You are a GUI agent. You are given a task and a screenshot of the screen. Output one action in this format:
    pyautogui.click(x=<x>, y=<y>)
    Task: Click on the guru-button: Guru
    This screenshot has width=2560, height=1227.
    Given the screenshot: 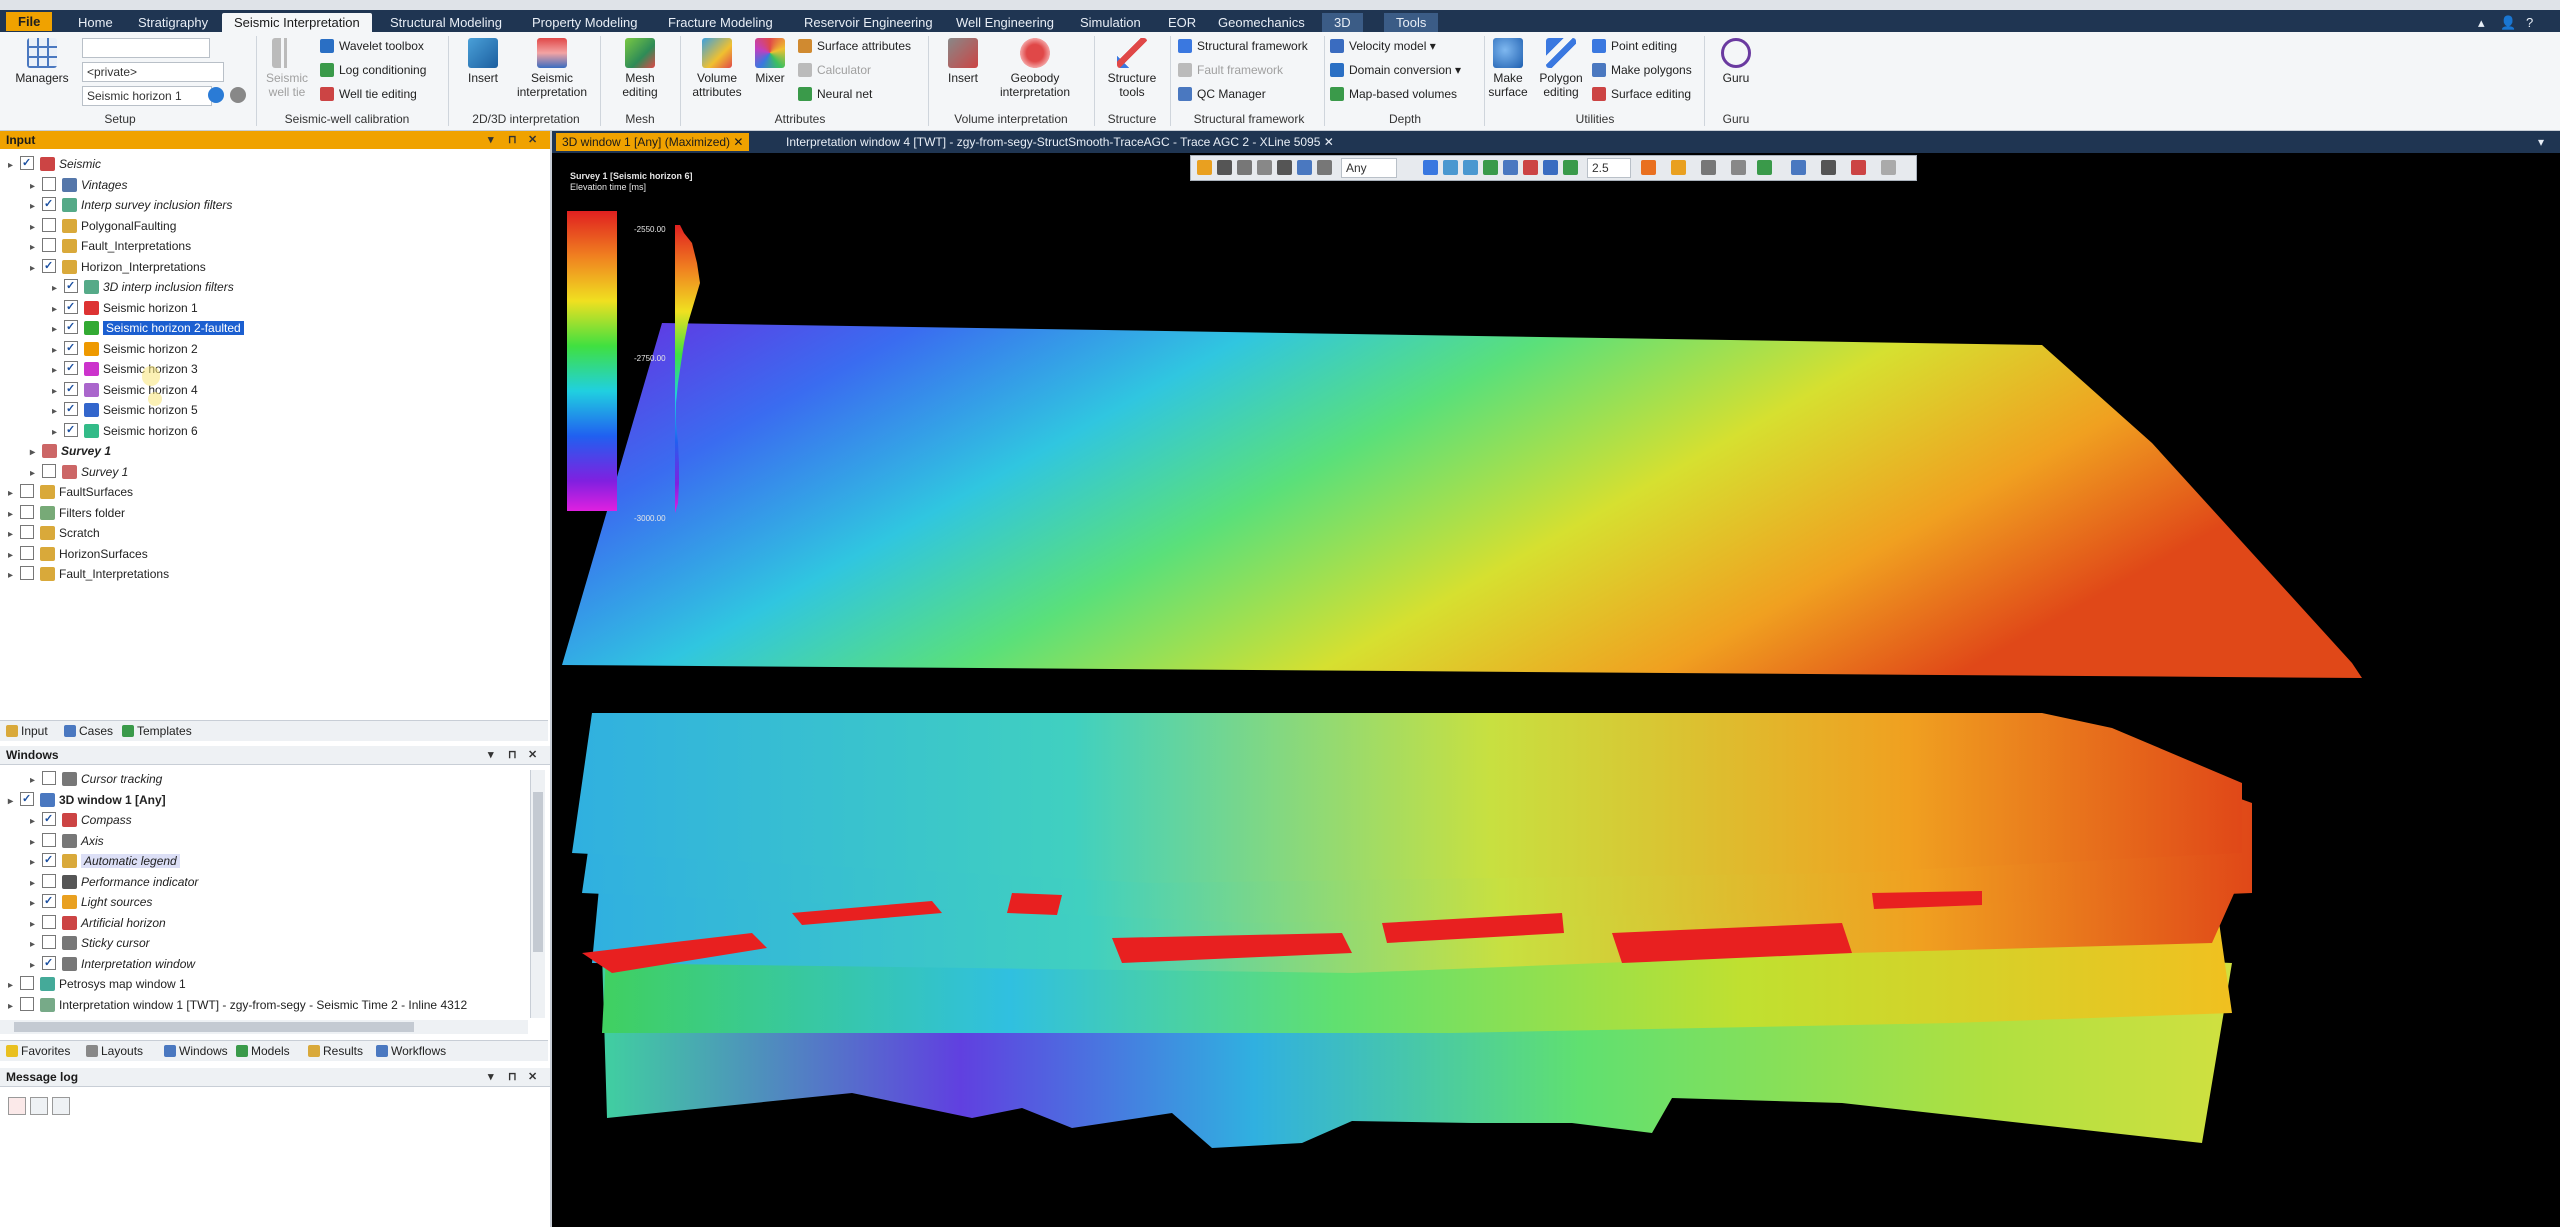 What is the action you would take?
    pyautogui.click(x=1736, y=61)
    